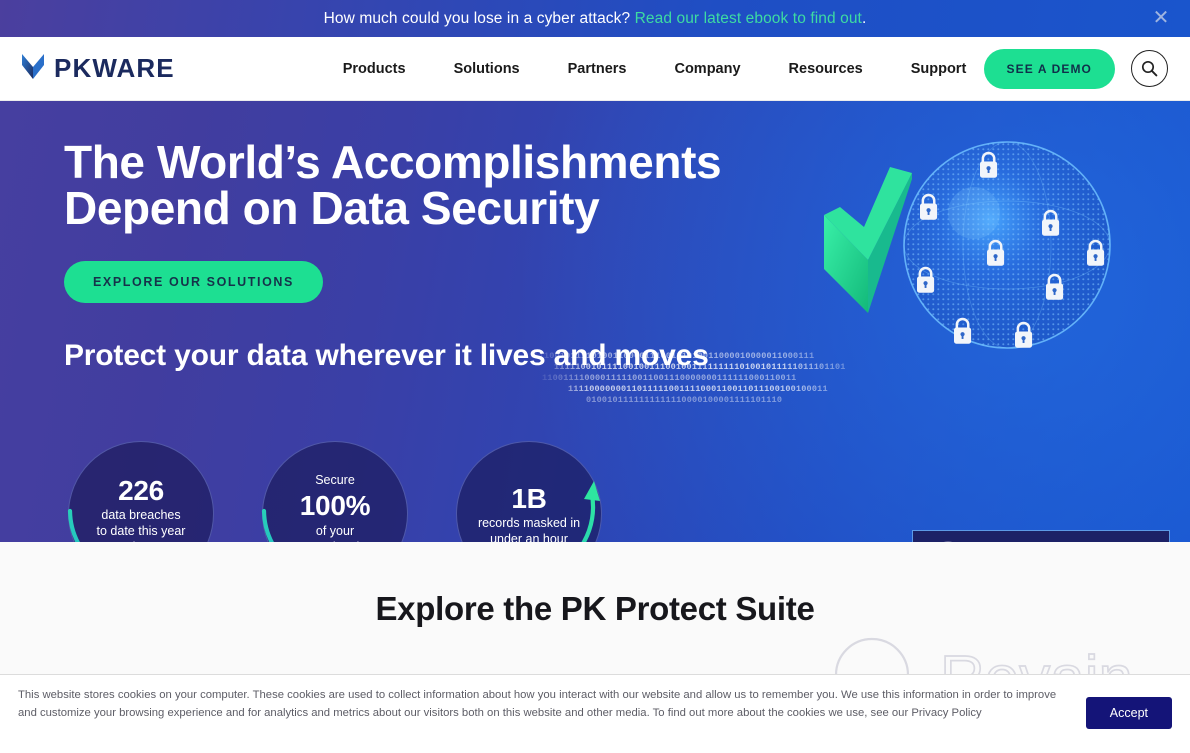  Describe the element at coordinates (826, 69) in the screenshot. I see `nav-item-resources: Resources` at that location.